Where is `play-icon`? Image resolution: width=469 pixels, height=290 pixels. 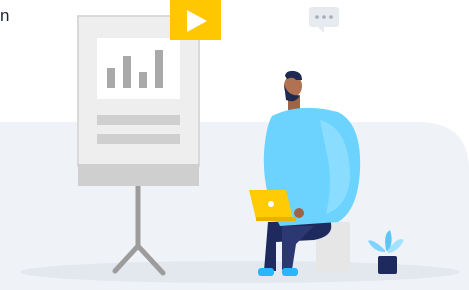
play-icon is located at coordinates (195, 20).